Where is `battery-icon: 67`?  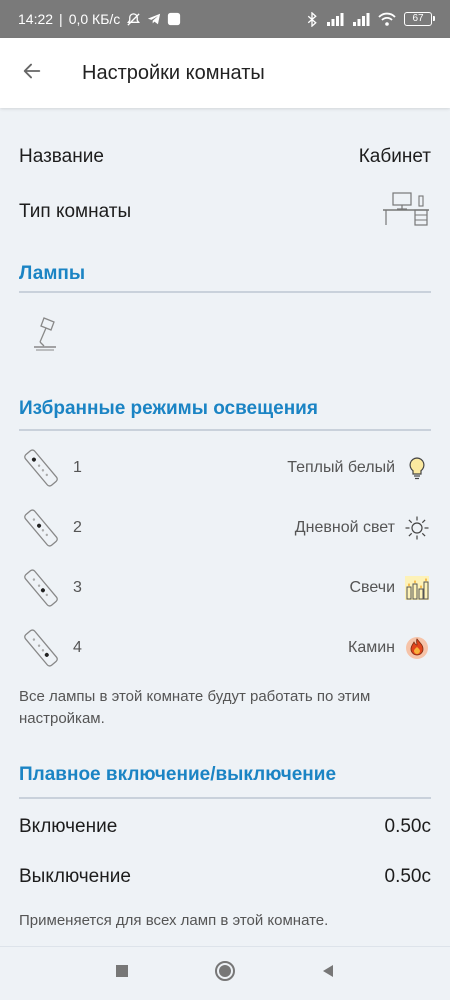 battery-icon: 67 is located at coordinates (419, 19).